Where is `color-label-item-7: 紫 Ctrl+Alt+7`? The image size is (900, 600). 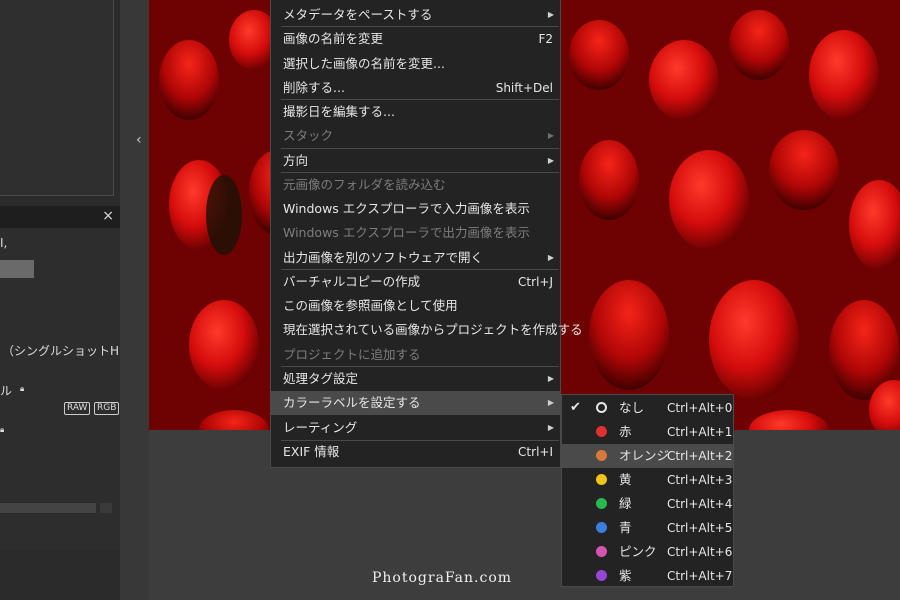 color-label-item-7: 紫 Ctrl+Alt+7 is located at coordinates (647, 576).